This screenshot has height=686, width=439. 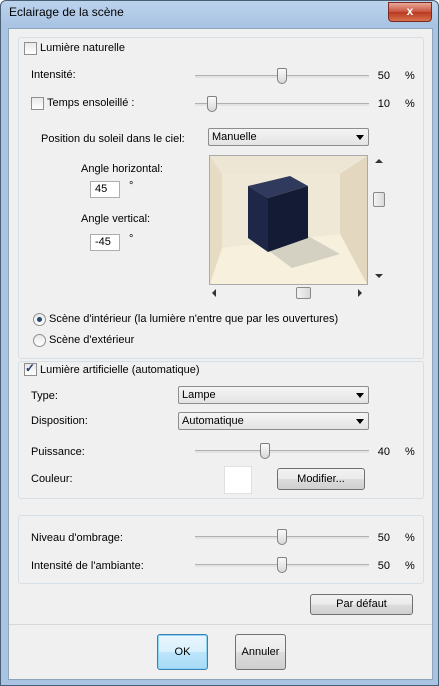 What do you see at coordinates (214, 293) in the screenshot?
I see `scroll-left-icon` at bounding box center [214, 293].